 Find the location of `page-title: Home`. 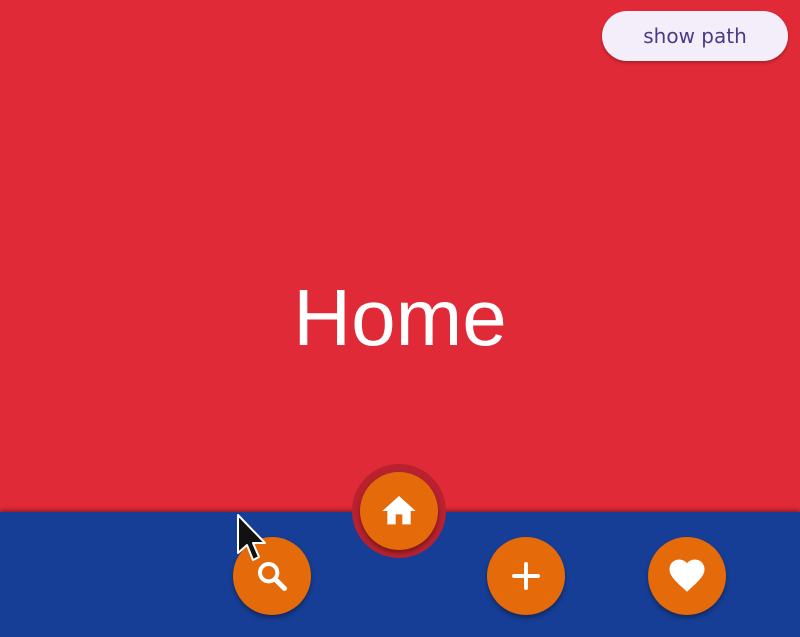

page-title: Home is located at coordinates (400, 317).